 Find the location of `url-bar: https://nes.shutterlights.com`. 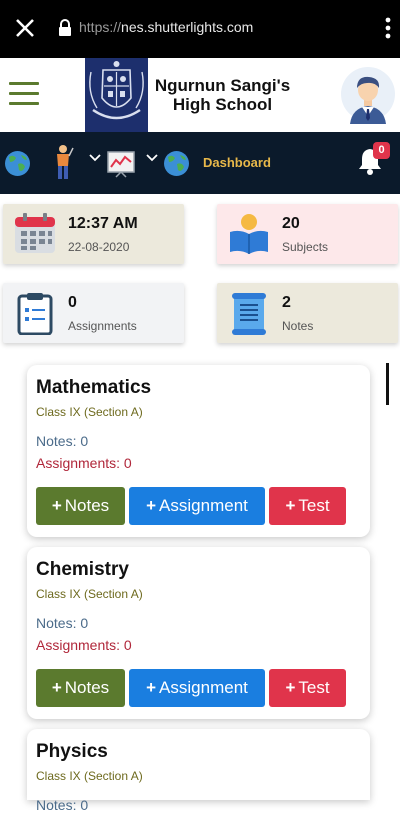

url-bar: https://nes.shutterlights.com is located at coordinates (166, 27).